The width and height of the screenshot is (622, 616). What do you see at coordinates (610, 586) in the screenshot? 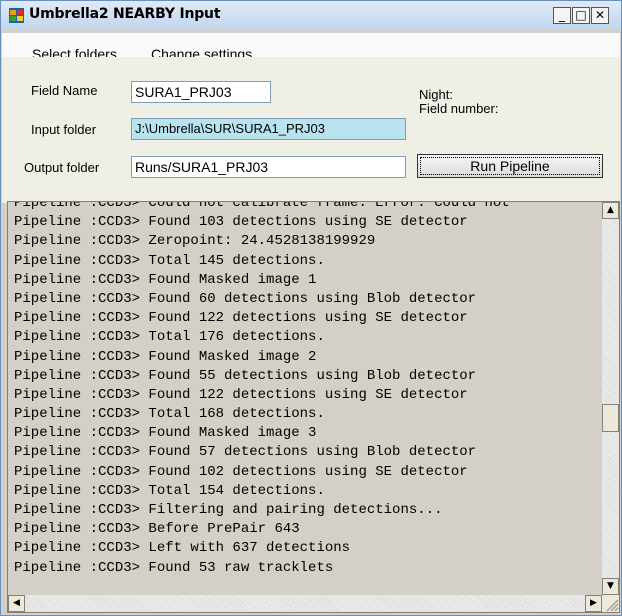
I see `scroll-down-icon: ▼` at bounding box center [610, 586].